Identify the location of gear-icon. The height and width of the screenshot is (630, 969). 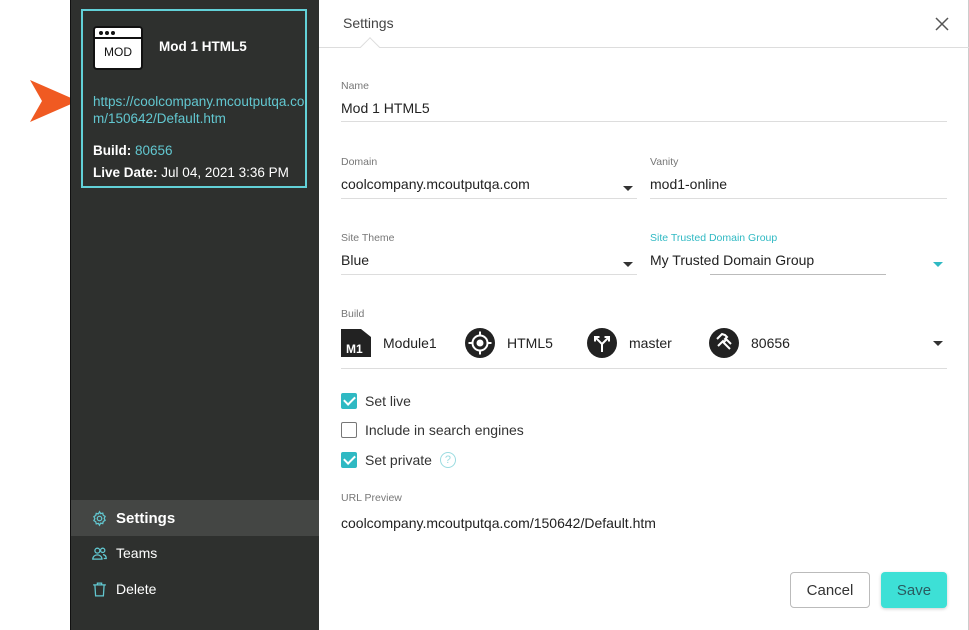
(99, 518).